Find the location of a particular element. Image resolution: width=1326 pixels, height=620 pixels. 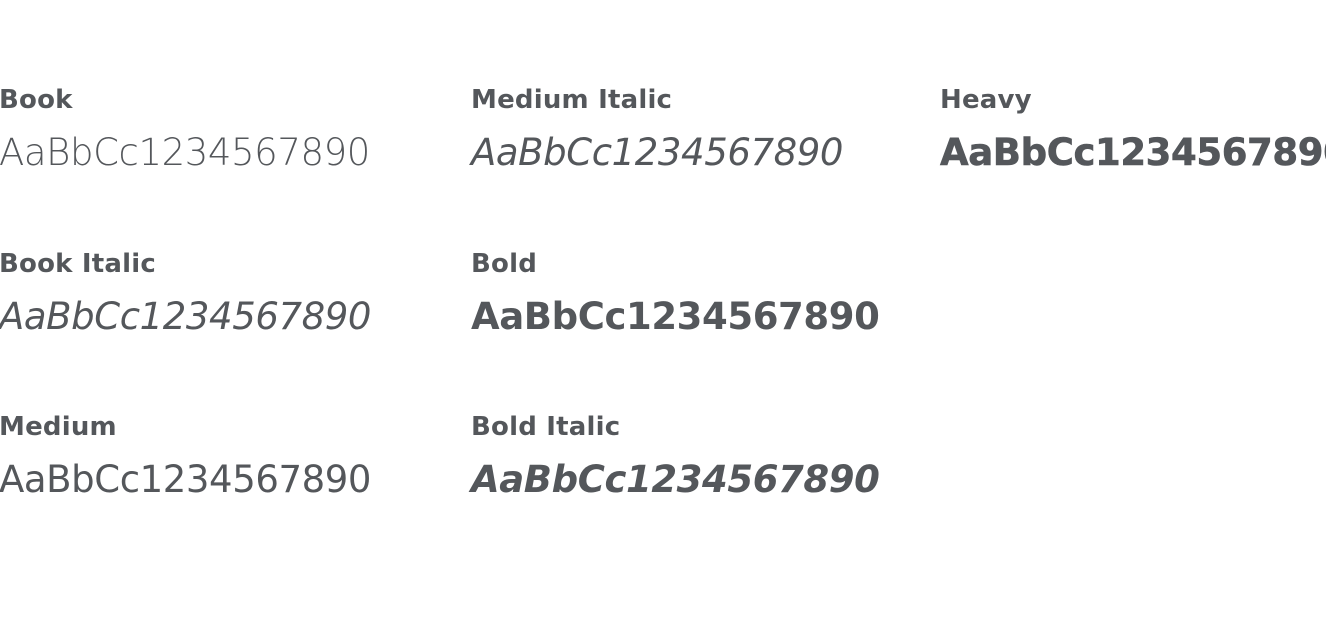

specimen-label: Medium Italic is located at coordinates (572, 100).